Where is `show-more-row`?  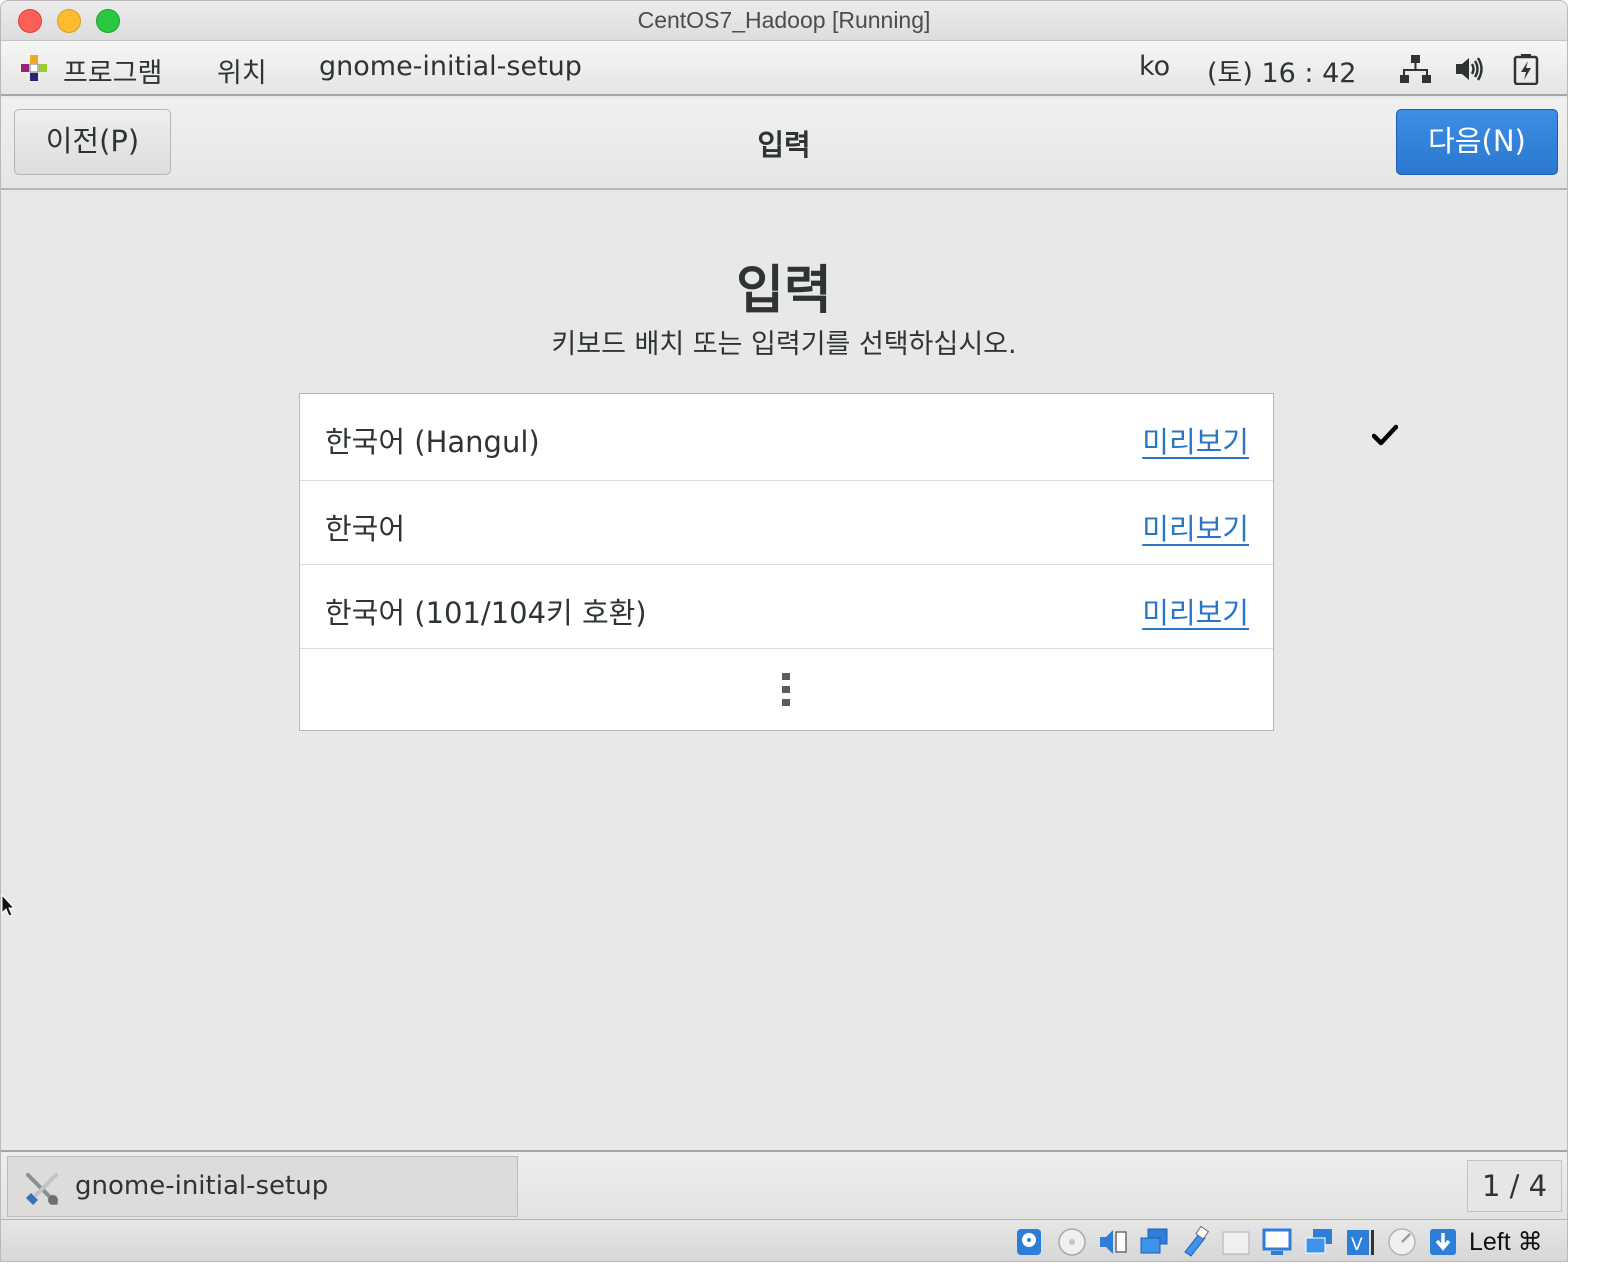
show-more-row is located at coordinates (786, 689).